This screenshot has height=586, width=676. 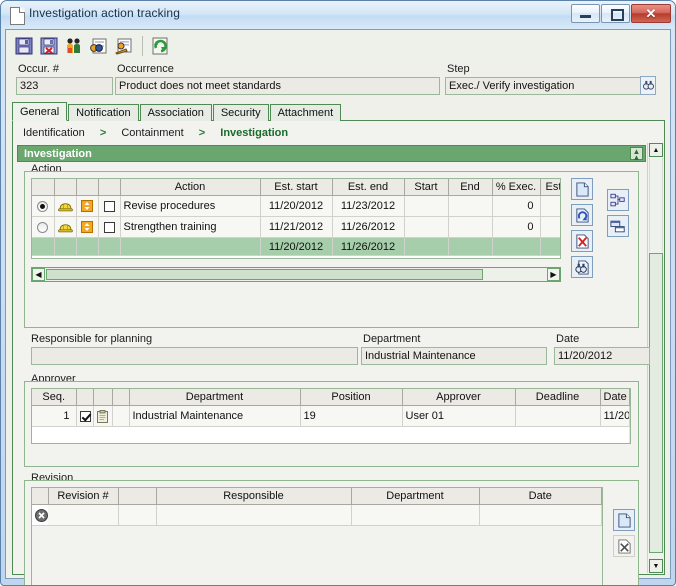 What do you see at coordinates (550, 187) in the screenshot?
I see `action-col-est: Est.` at bounding box center [550, 187].